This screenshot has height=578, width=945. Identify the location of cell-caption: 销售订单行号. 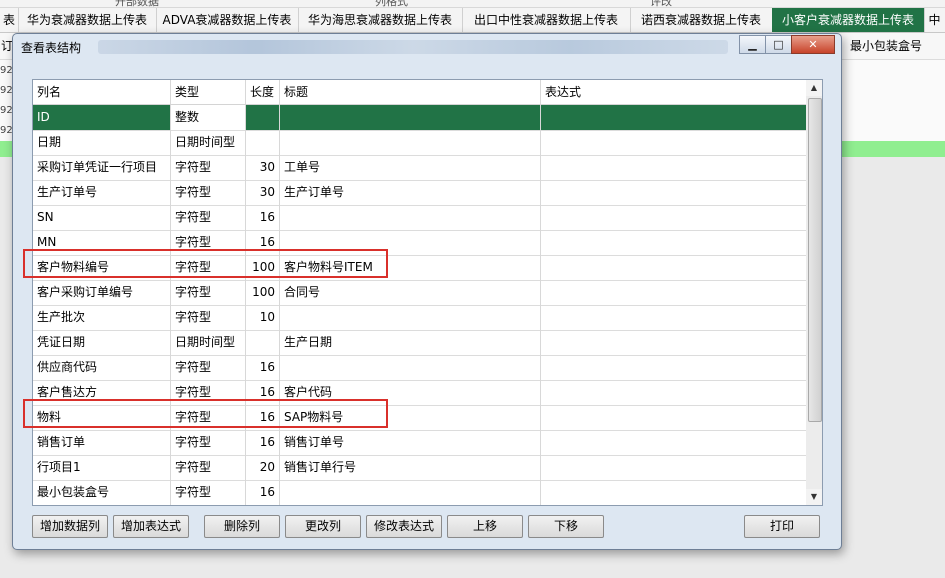
(410, 467).